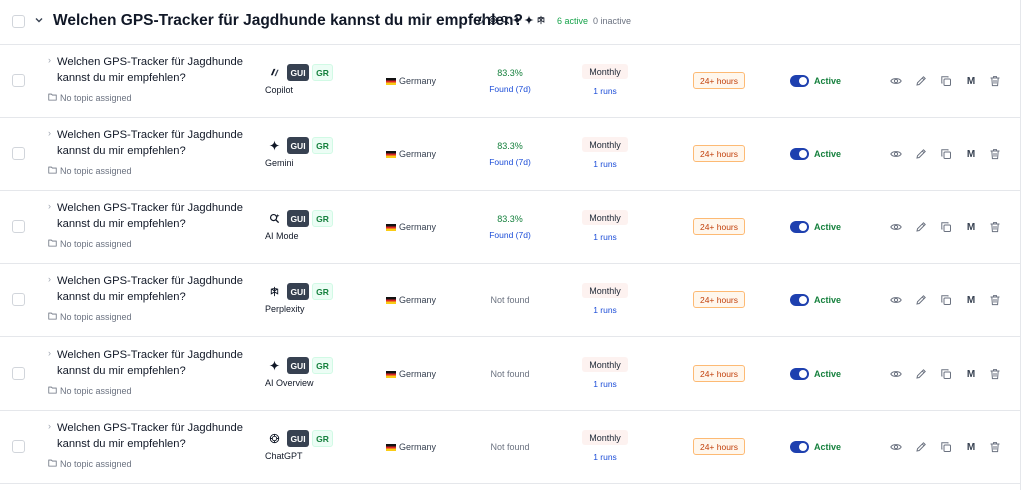 Image resolution: width=1024 pixels, height=490 pixels. I want to click on engine-badges: GUI GR, so click(298, 145).